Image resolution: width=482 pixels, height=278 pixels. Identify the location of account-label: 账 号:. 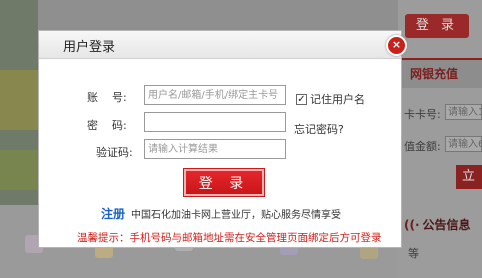
(107, 97).